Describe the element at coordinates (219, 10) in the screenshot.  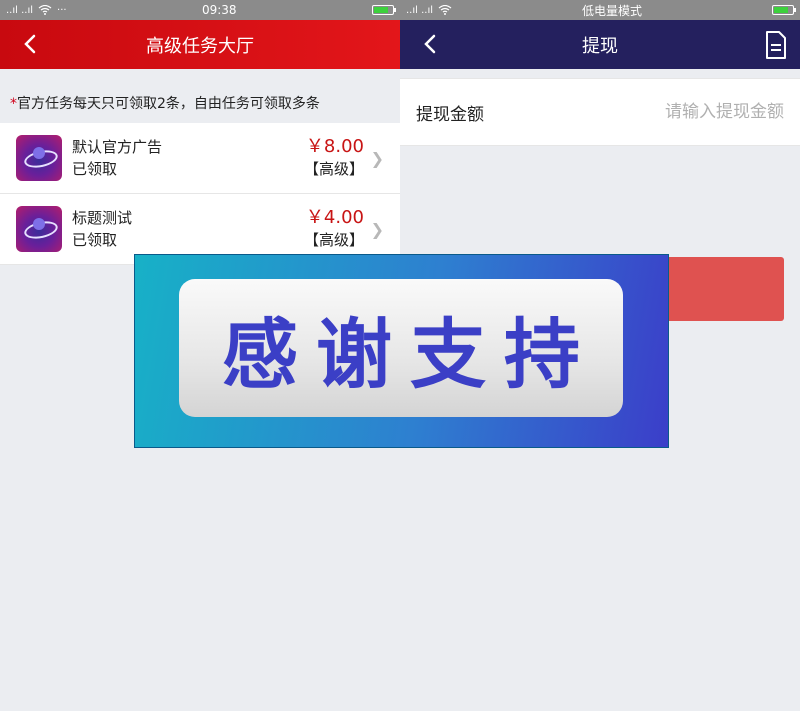
I see `status-time: 09:38` at that location.